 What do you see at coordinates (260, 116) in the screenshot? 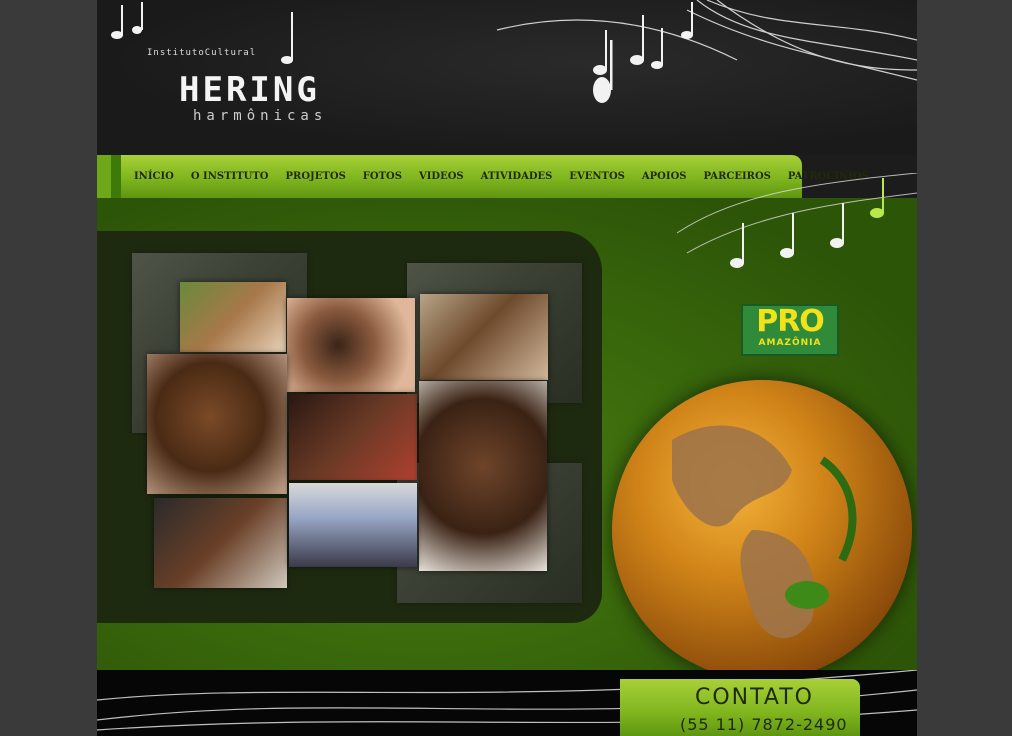
I see `logo-tagline: harmônicas` at bounding box center [260, 116].